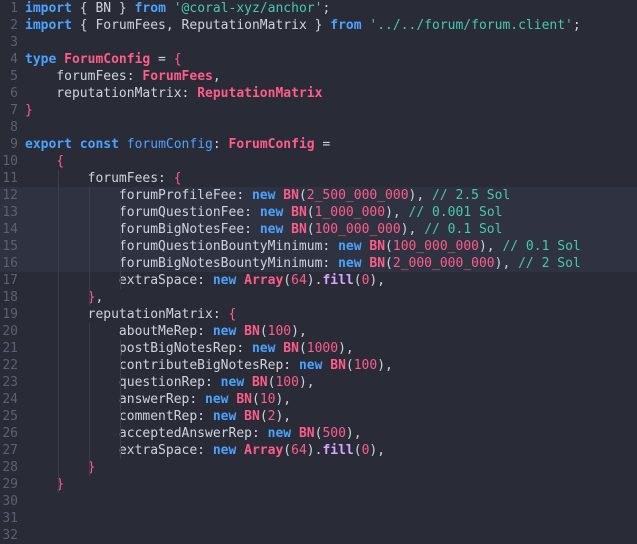 This screenshot has width=637, height=544. Describe the element at coordinates (322, 144) in the screenshot. I see `code-token: =` at that location.